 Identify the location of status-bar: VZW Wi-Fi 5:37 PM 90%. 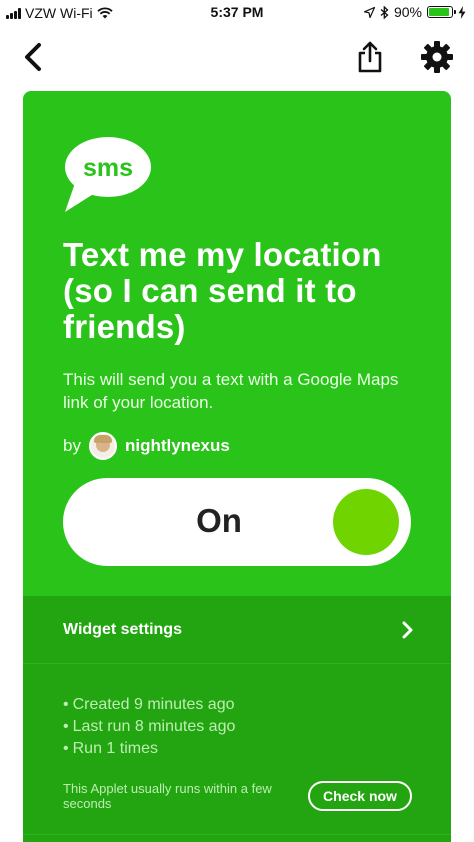
(237, 13).